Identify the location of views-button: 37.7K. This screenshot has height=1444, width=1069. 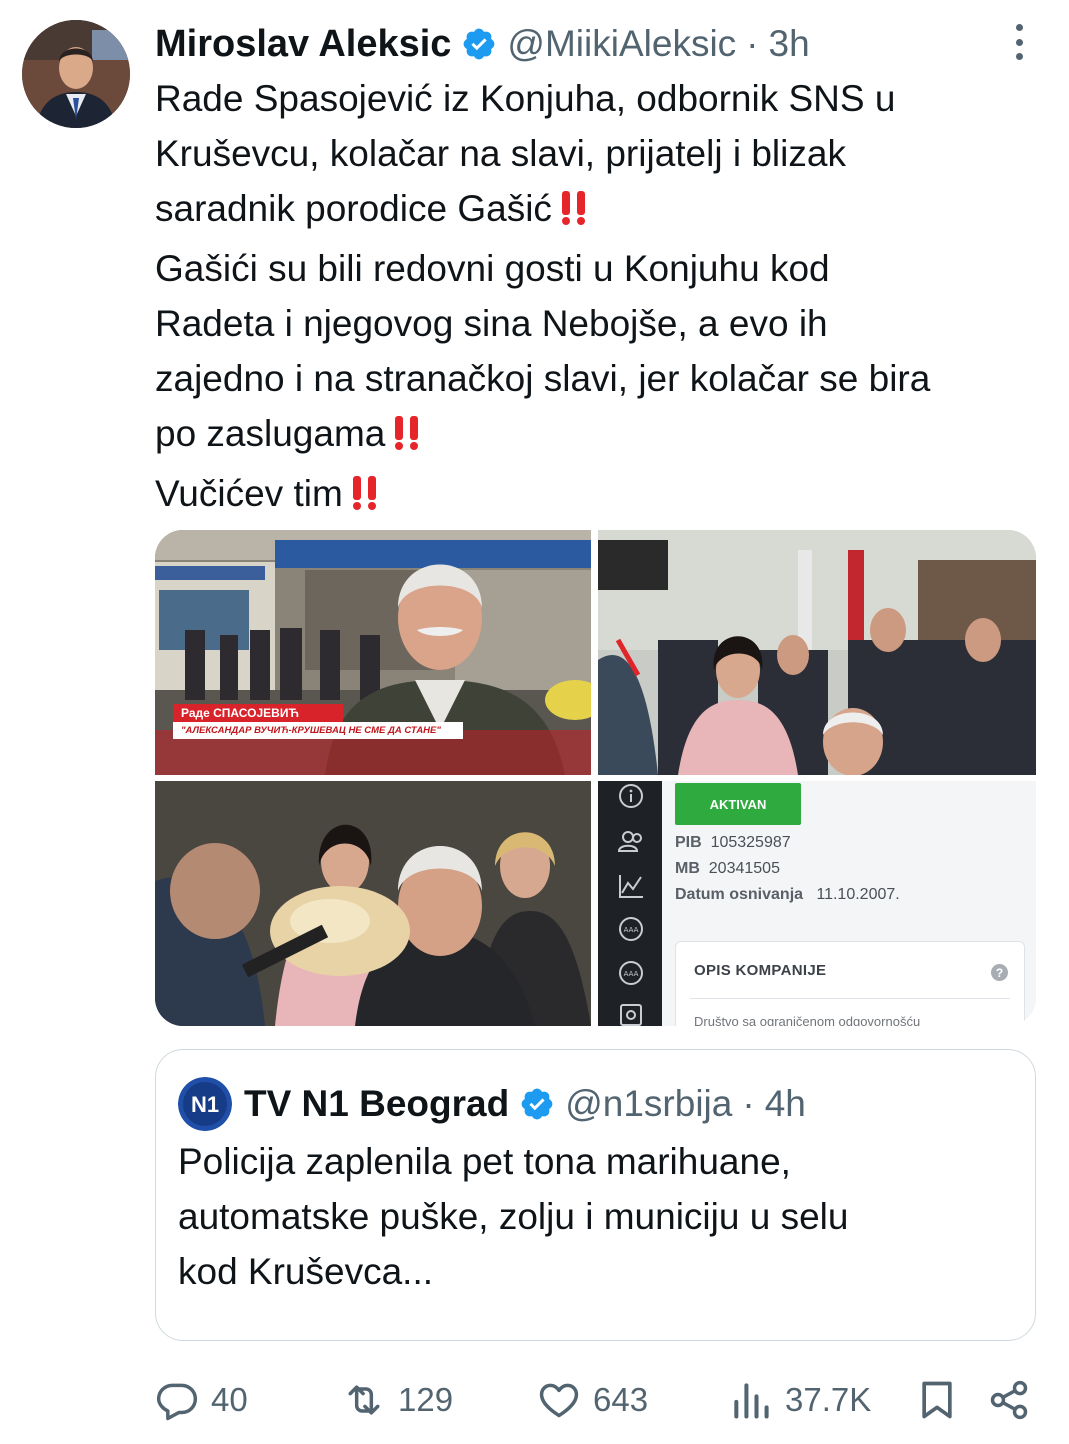
(800, 1400).